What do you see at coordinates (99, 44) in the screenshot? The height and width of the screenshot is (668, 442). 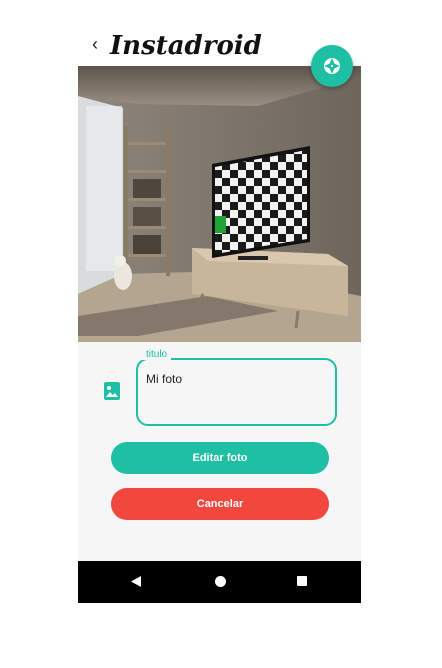 I see `back-button: ‹` at bounding box center [99, 44].